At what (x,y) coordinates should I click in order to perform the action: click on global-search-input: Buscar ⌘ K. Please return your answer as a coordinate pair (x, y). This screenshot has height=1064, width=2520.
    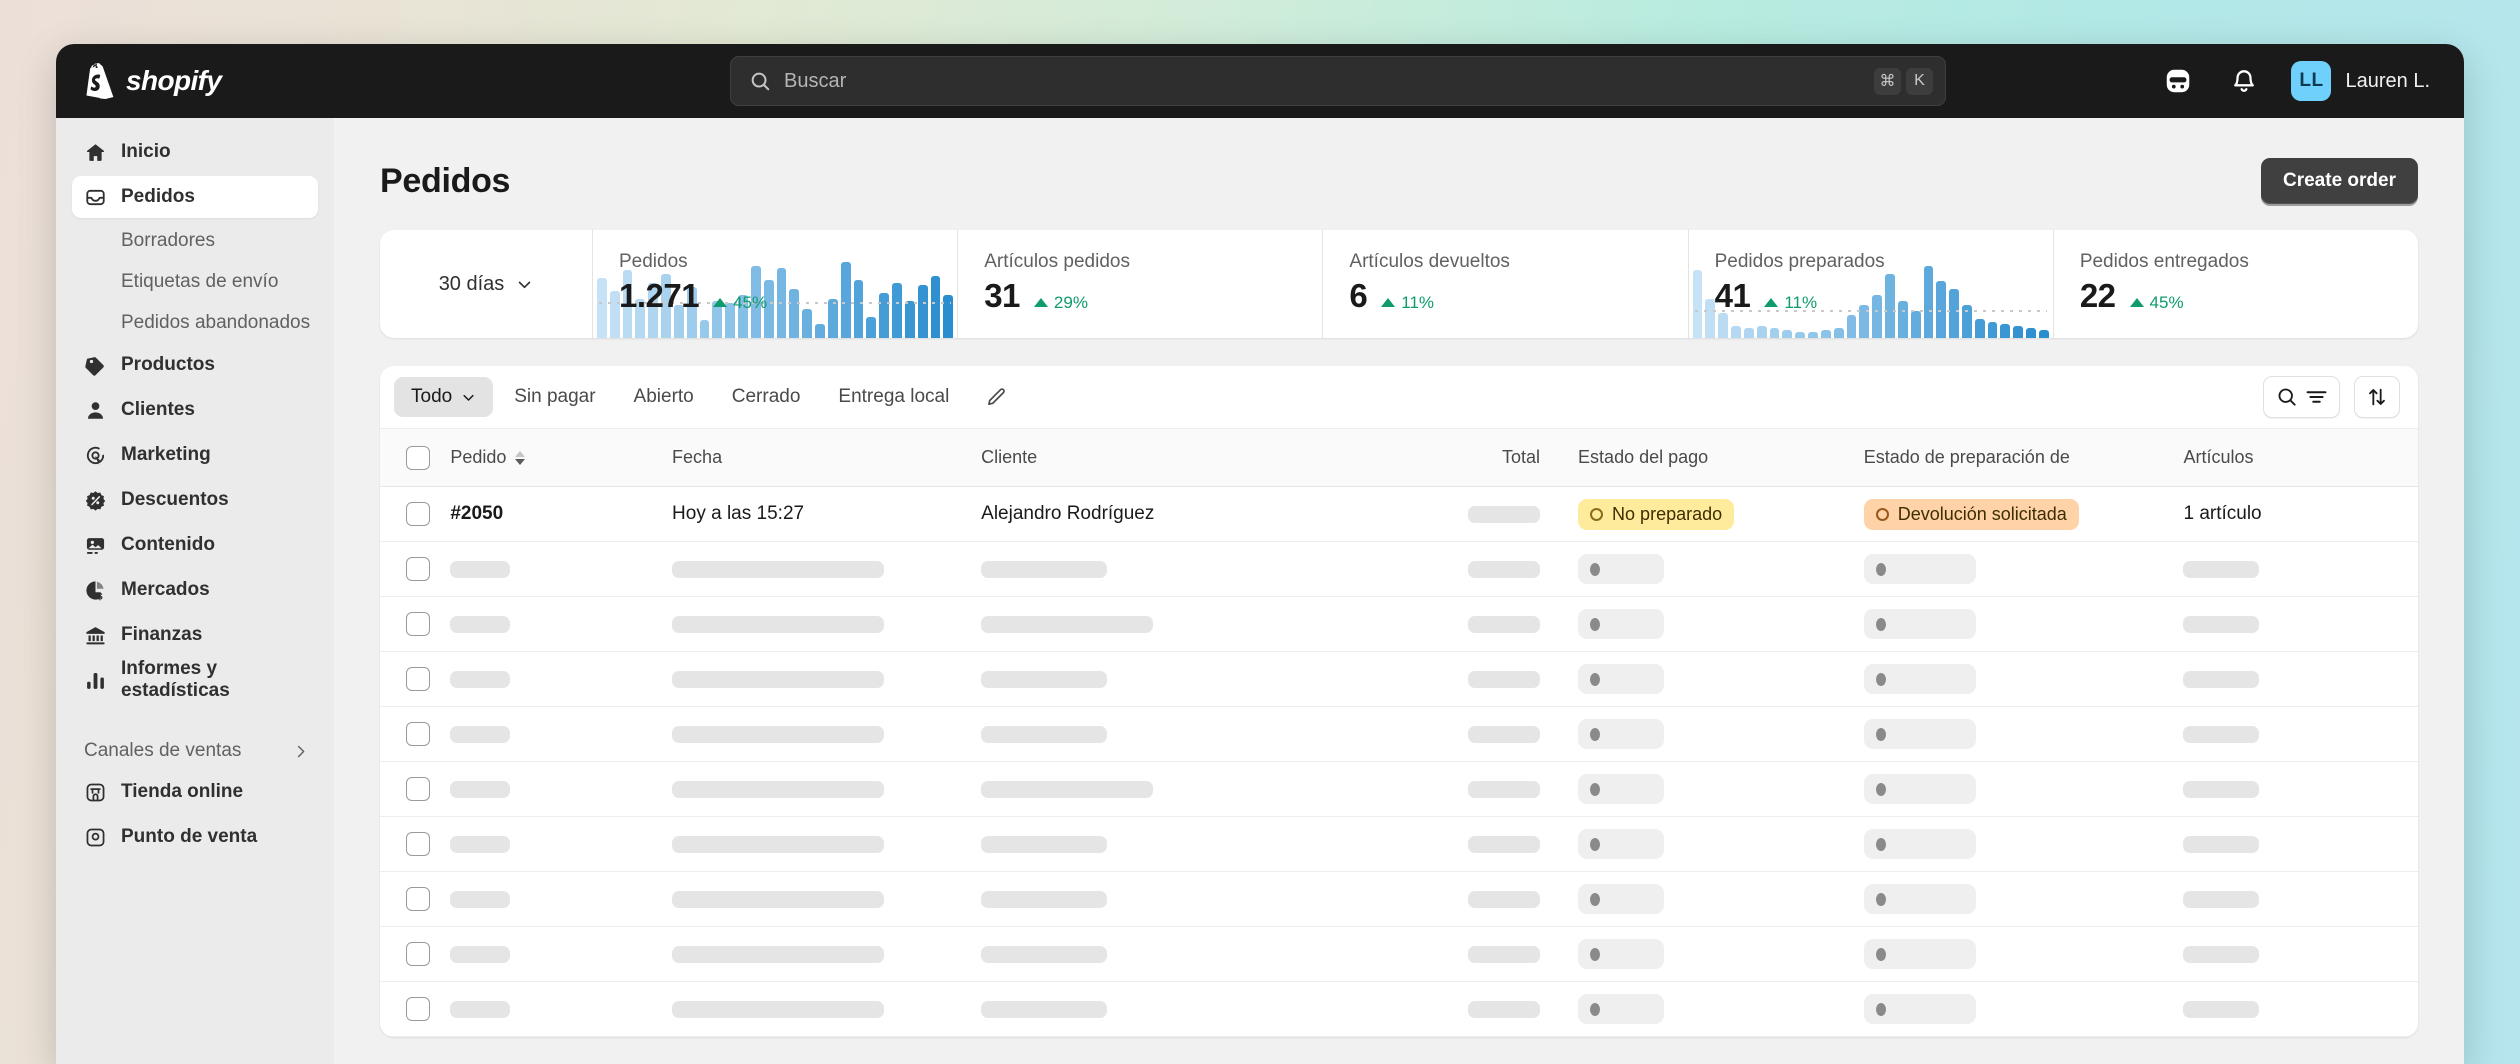
    Looking at the image, I should click on (1338, 81).